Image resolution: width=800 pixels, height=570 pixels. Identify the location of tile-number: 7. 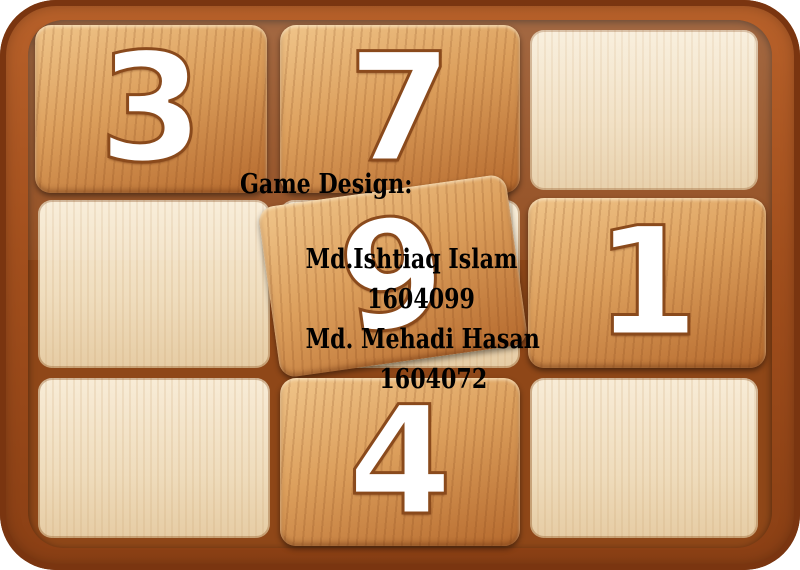
(399, 109).